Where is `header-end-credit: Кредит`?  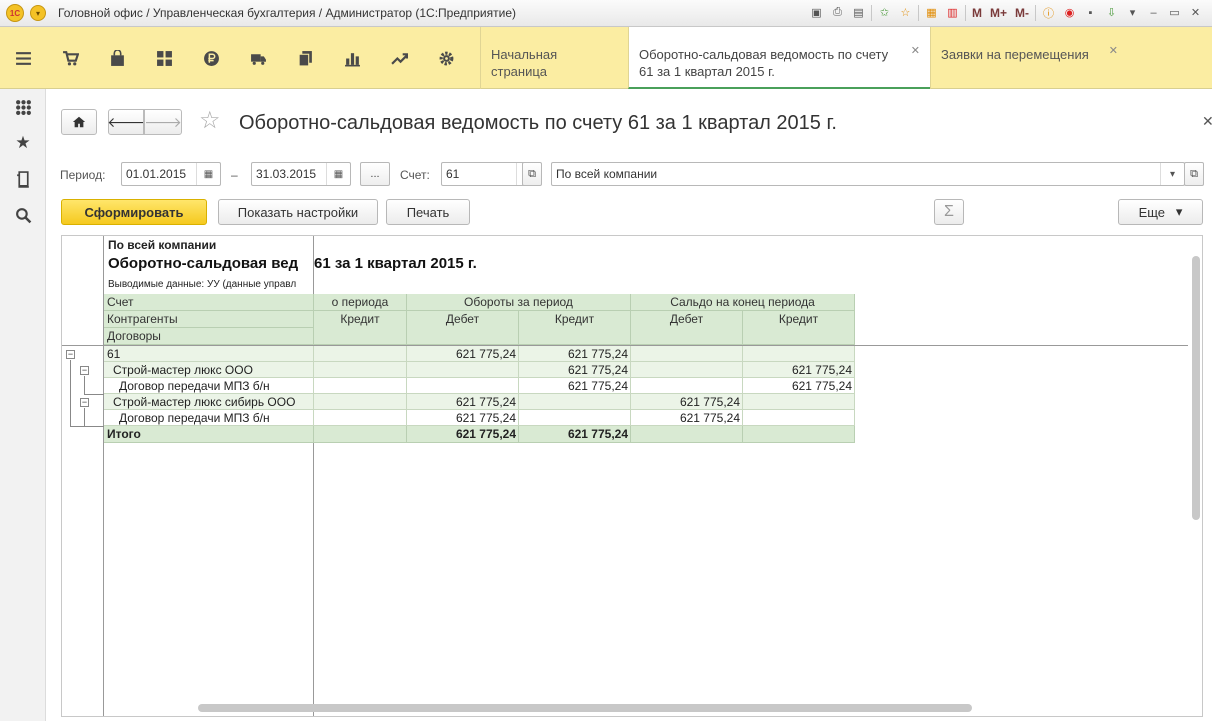 header-end-credit: Кредит is located at coordinates (799, 328).